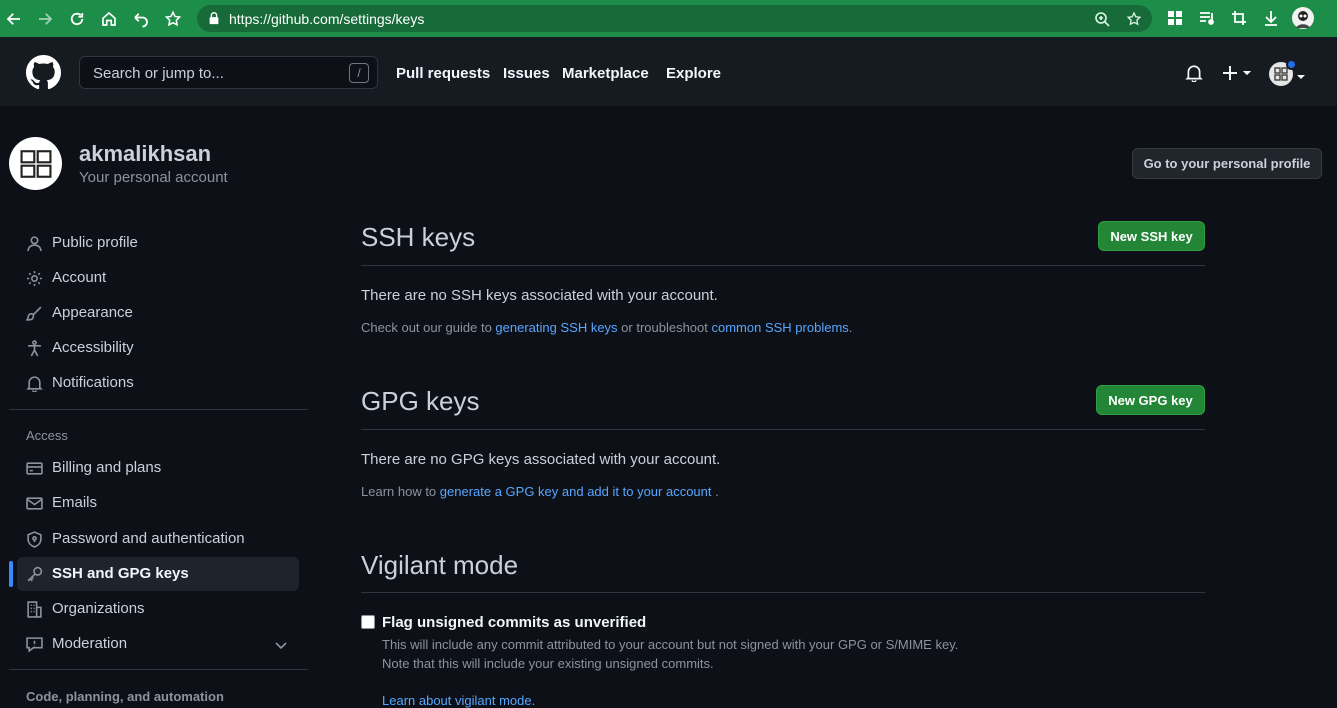  Describe the element at coordinates (34, 503) in the screenshot. I see `mail-icon` at that location.